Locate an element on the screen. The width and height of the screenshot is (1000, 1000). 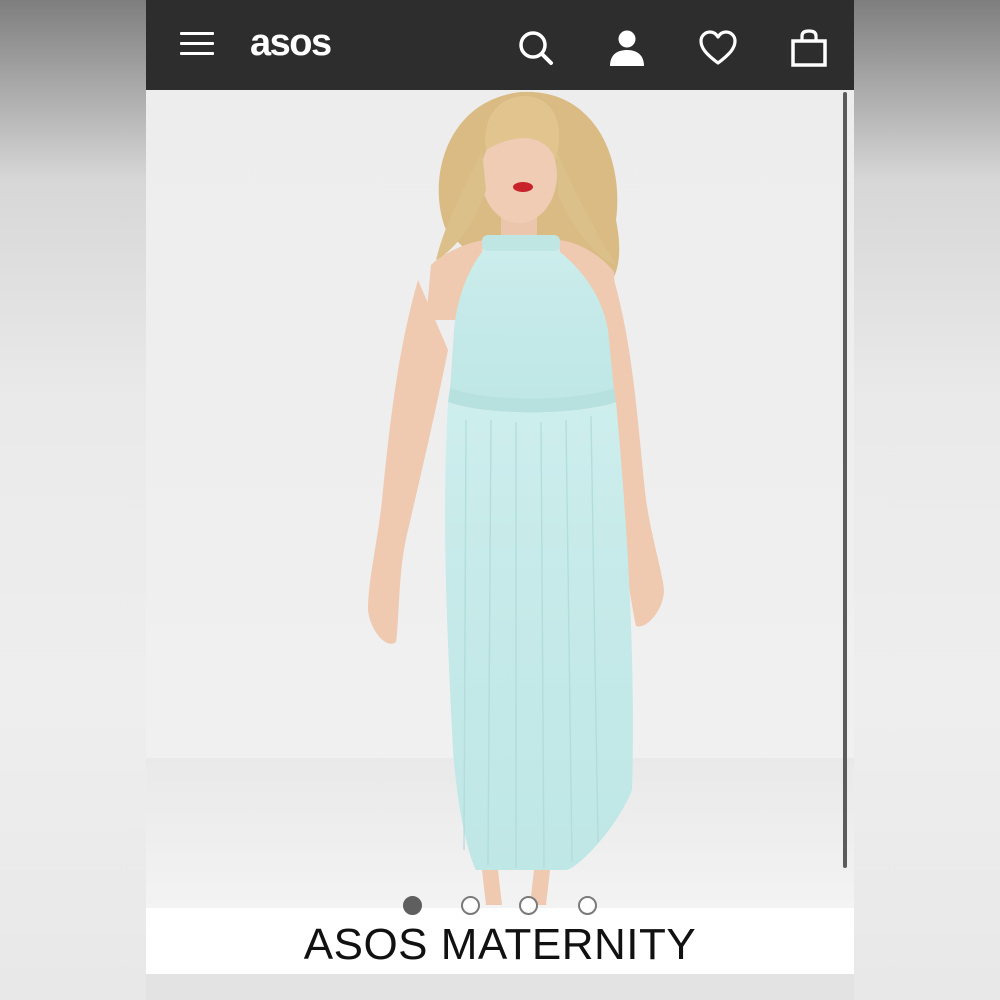
bag-icon is located at coordinates (809, 48).